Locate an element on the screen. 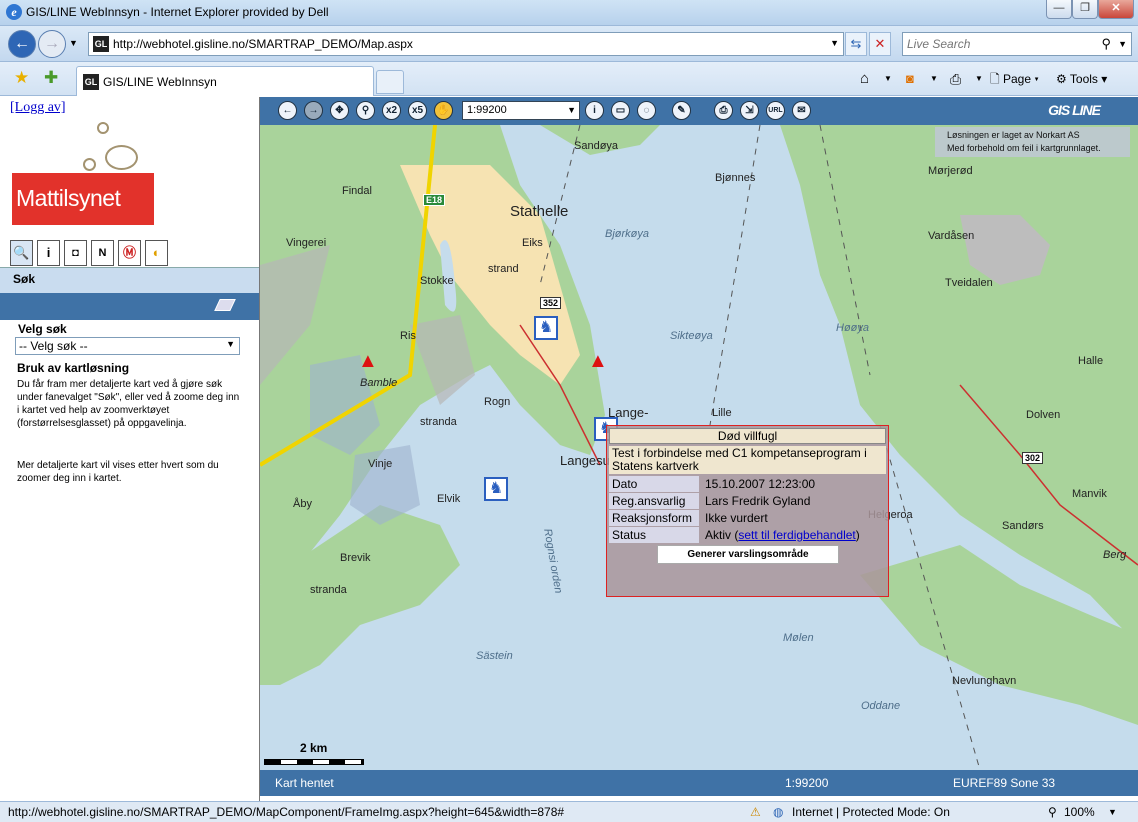  gisline-favicon: GL is located at coordinates (91, 82).